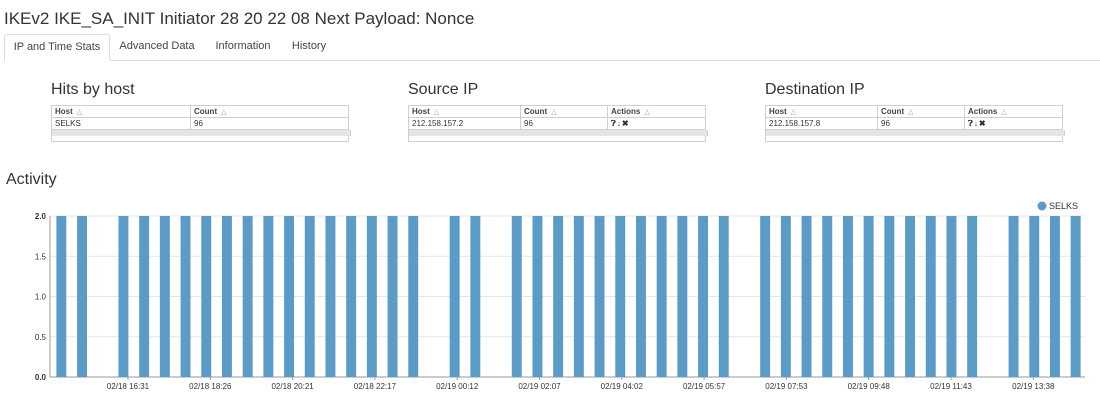 This screenshot has width=1100, height=412. Describe the element at coordinates (464, 123) in the screenshot. I see `ip-cell: 212.158.157.2` at that location.